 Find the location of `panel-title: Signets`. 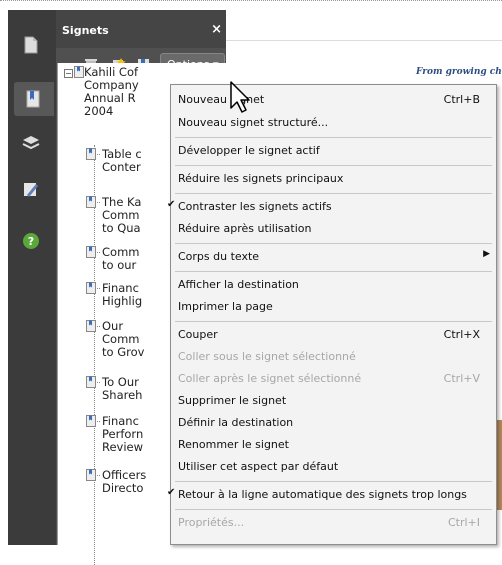

panel-title: Signets is located at coordinates (85, 30).